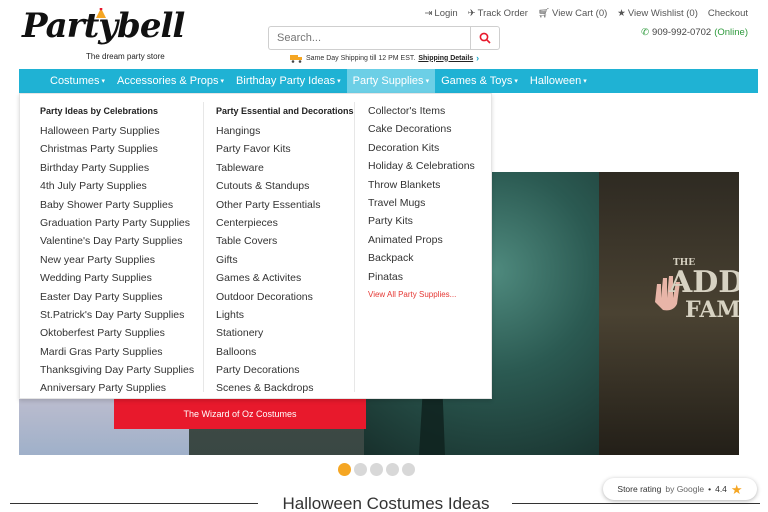 This screenshot has height=512, width=768. Describe the element at coordinates (126, 205) in the screenshot. I see `menu-item: Baby Shower Party Supplies` at that location.